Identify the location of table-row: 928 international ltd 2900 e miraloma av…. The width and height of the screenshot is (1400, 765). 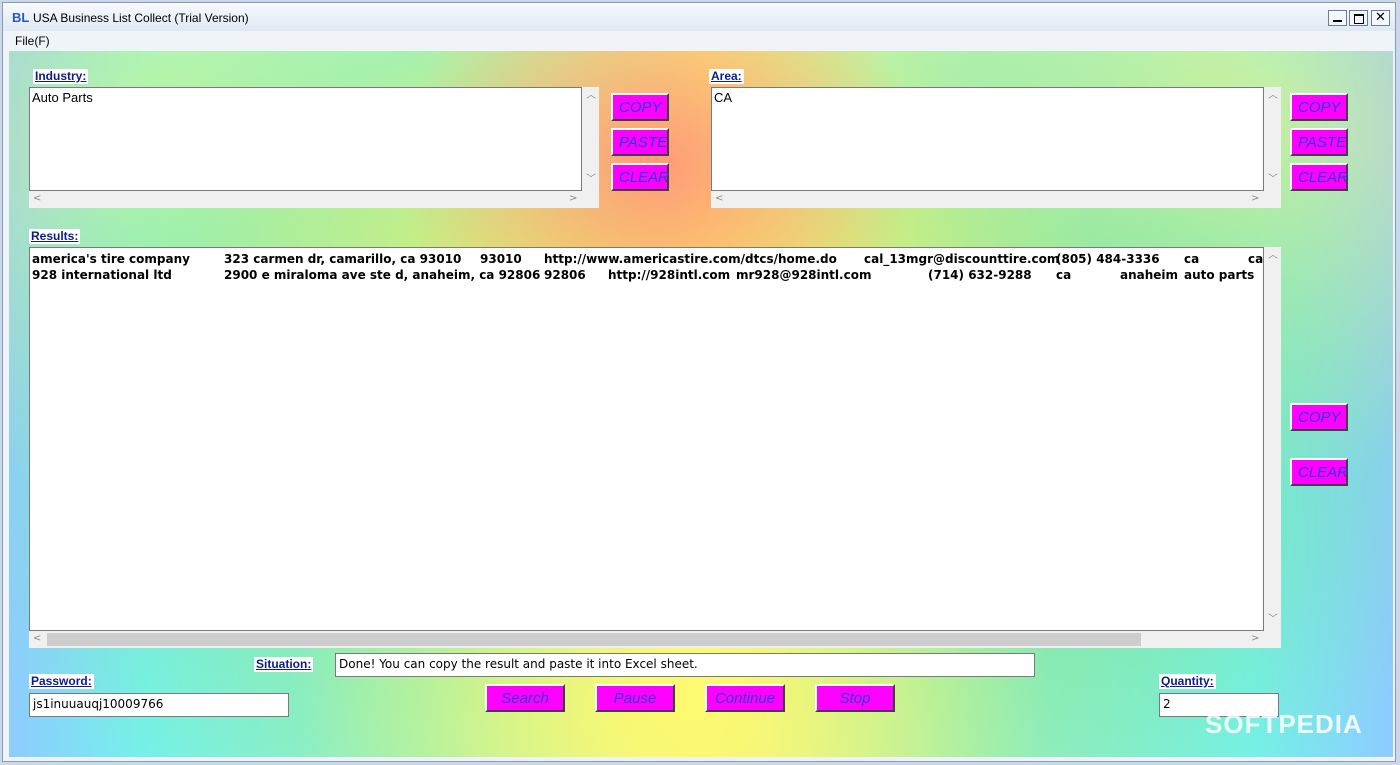
(647, 276).